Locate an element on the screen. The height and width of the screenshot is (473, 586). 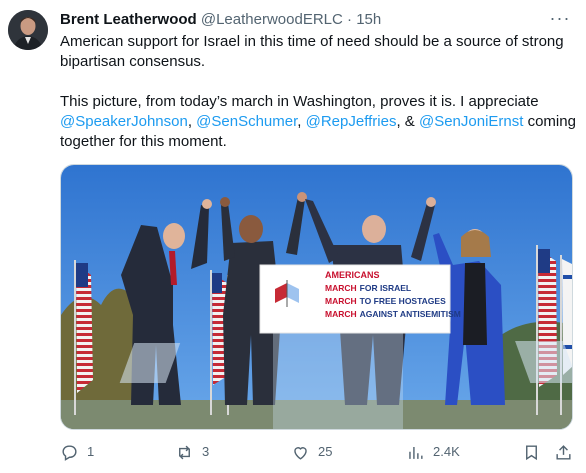
sign-line-3: MARCH TO FREE HOSTAGES is located at coordinates (385, 301).